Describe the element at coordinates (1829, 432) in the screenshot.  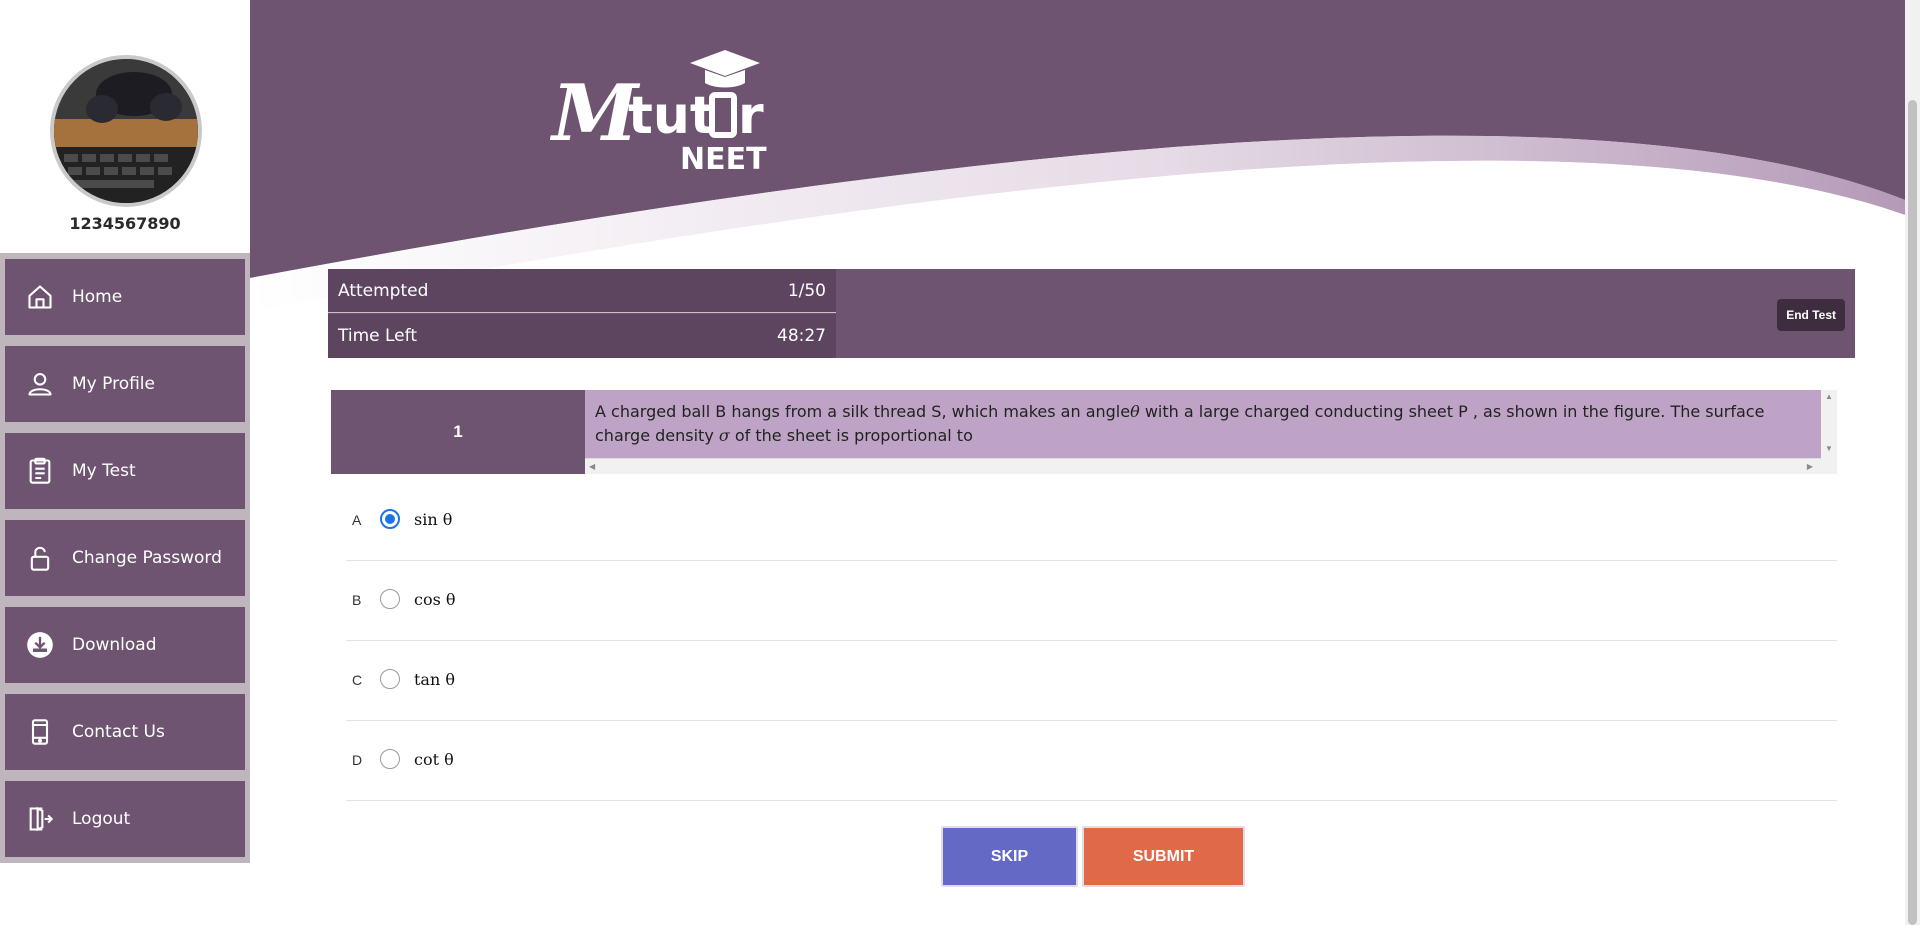
I see `question-vertical-scrollbar: ▲ ▼` at that location.